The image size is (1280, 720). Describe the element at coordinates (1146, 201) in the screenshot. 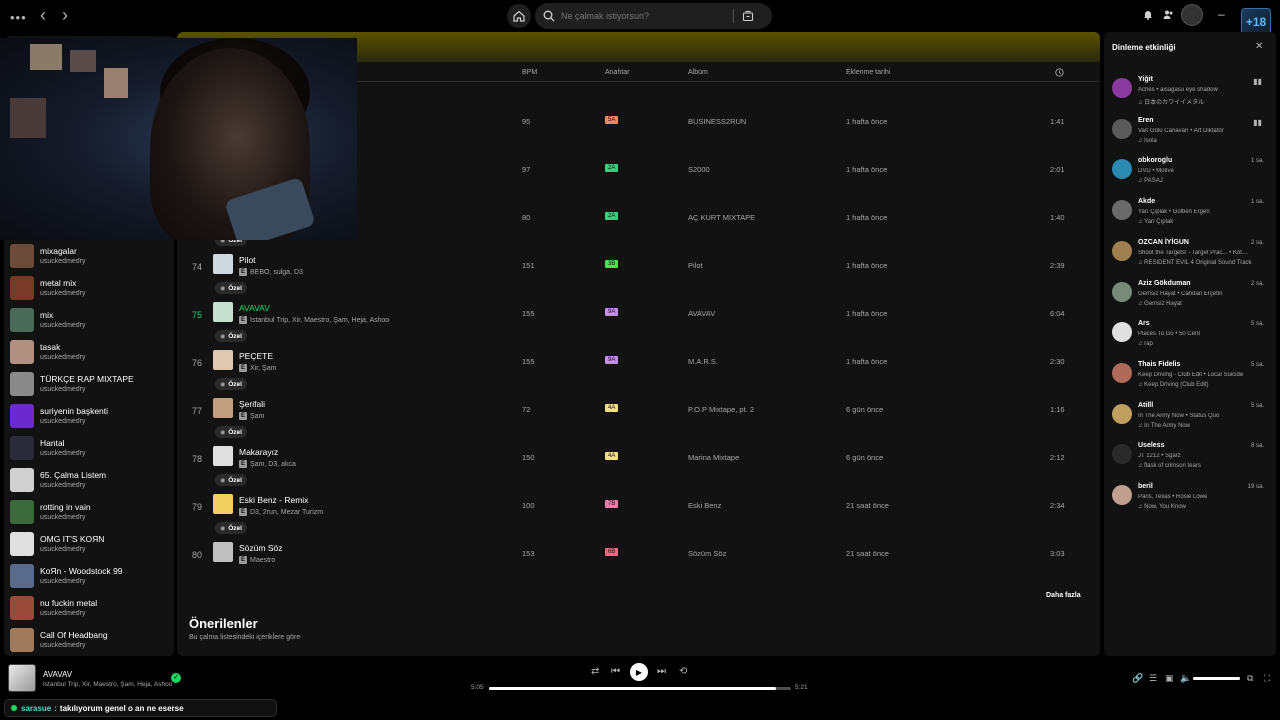

I see `friend-name: Akde` at that location.